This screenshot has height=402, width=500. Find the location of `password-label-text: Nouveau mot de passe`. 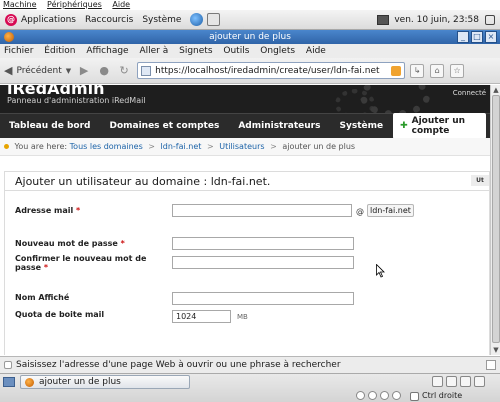

password-label-text: Nouveau mot de passe is located at coordinates (66, 243).